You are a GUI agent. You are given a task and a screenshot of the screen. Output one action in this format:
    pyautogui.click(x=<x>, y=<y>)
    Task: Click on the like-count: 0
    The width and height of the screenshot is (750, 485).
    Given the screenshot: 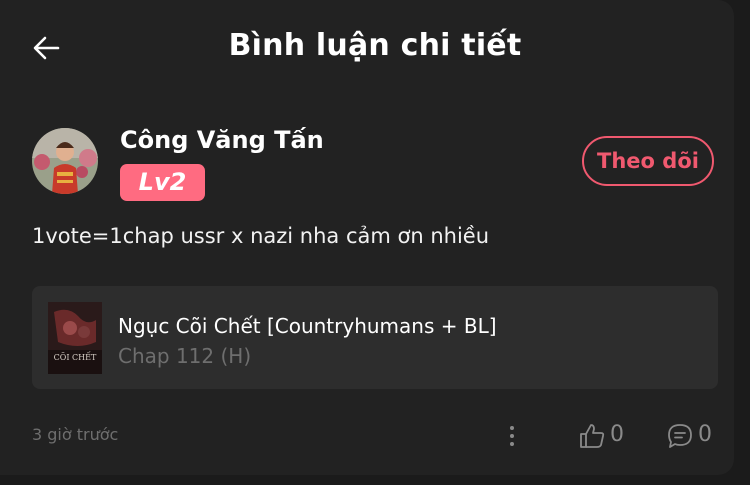 What is the action you would take?
    pyautogui.click(x=617, y=434)
    